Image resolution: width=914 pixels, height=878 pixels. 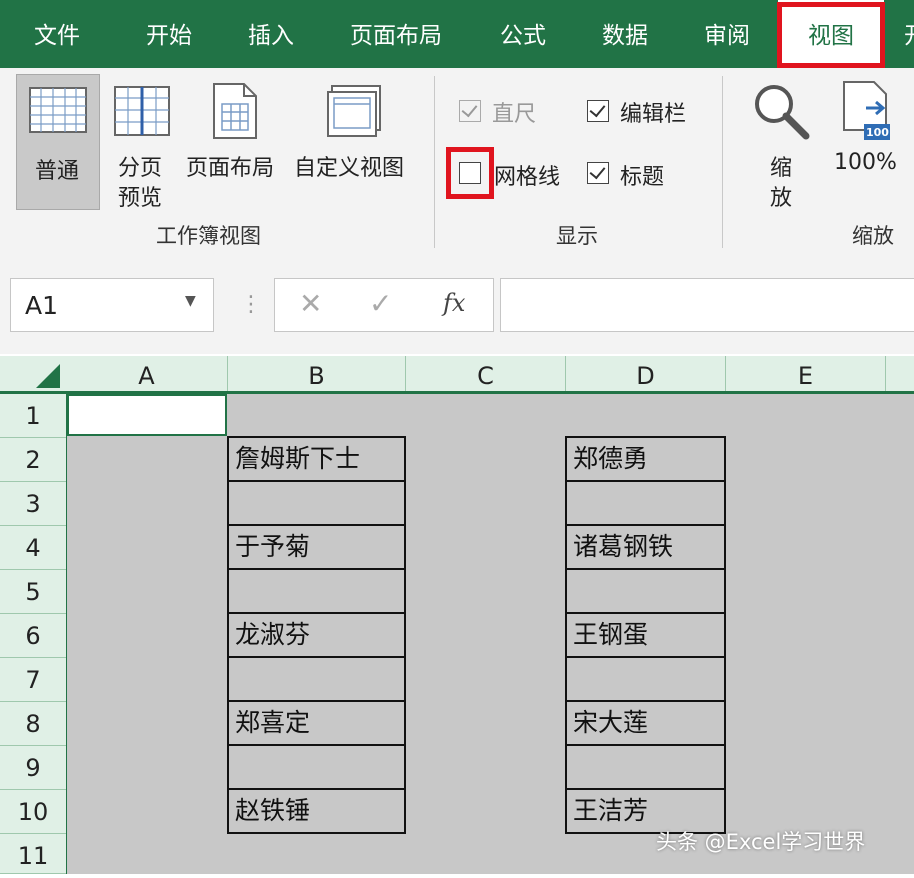 What do you see at coordinates (577, 236) in the screenshot?
I see `show-group-label: 显示` at bounding box center [577, 236].